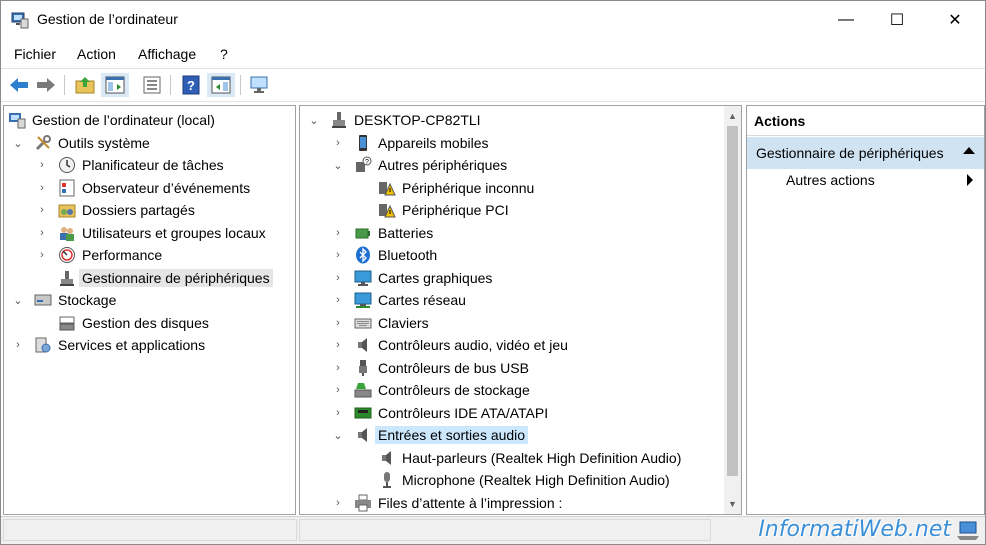 This screenshot has height=545, width=986. Describe the element at coordinates (363, 368) in the screenshot. I see `usb-icon` at that location.